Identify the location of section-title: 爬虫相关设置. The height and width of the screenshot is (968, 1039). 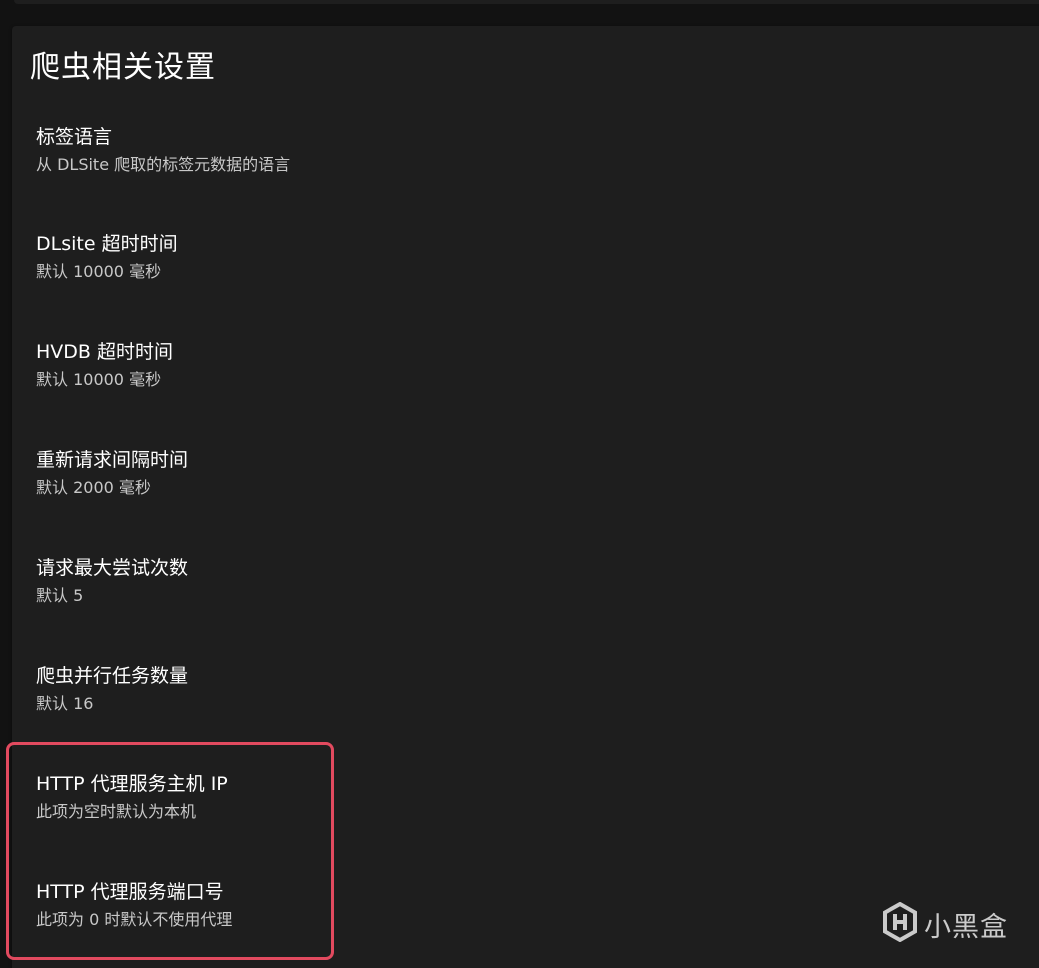
(123, 67).